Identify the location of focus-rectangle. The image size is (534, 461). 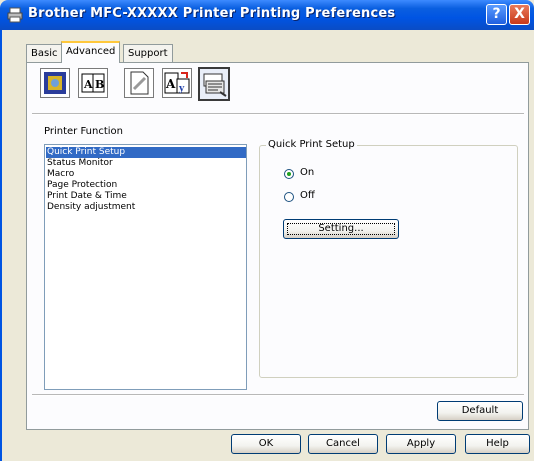
(341, 229).